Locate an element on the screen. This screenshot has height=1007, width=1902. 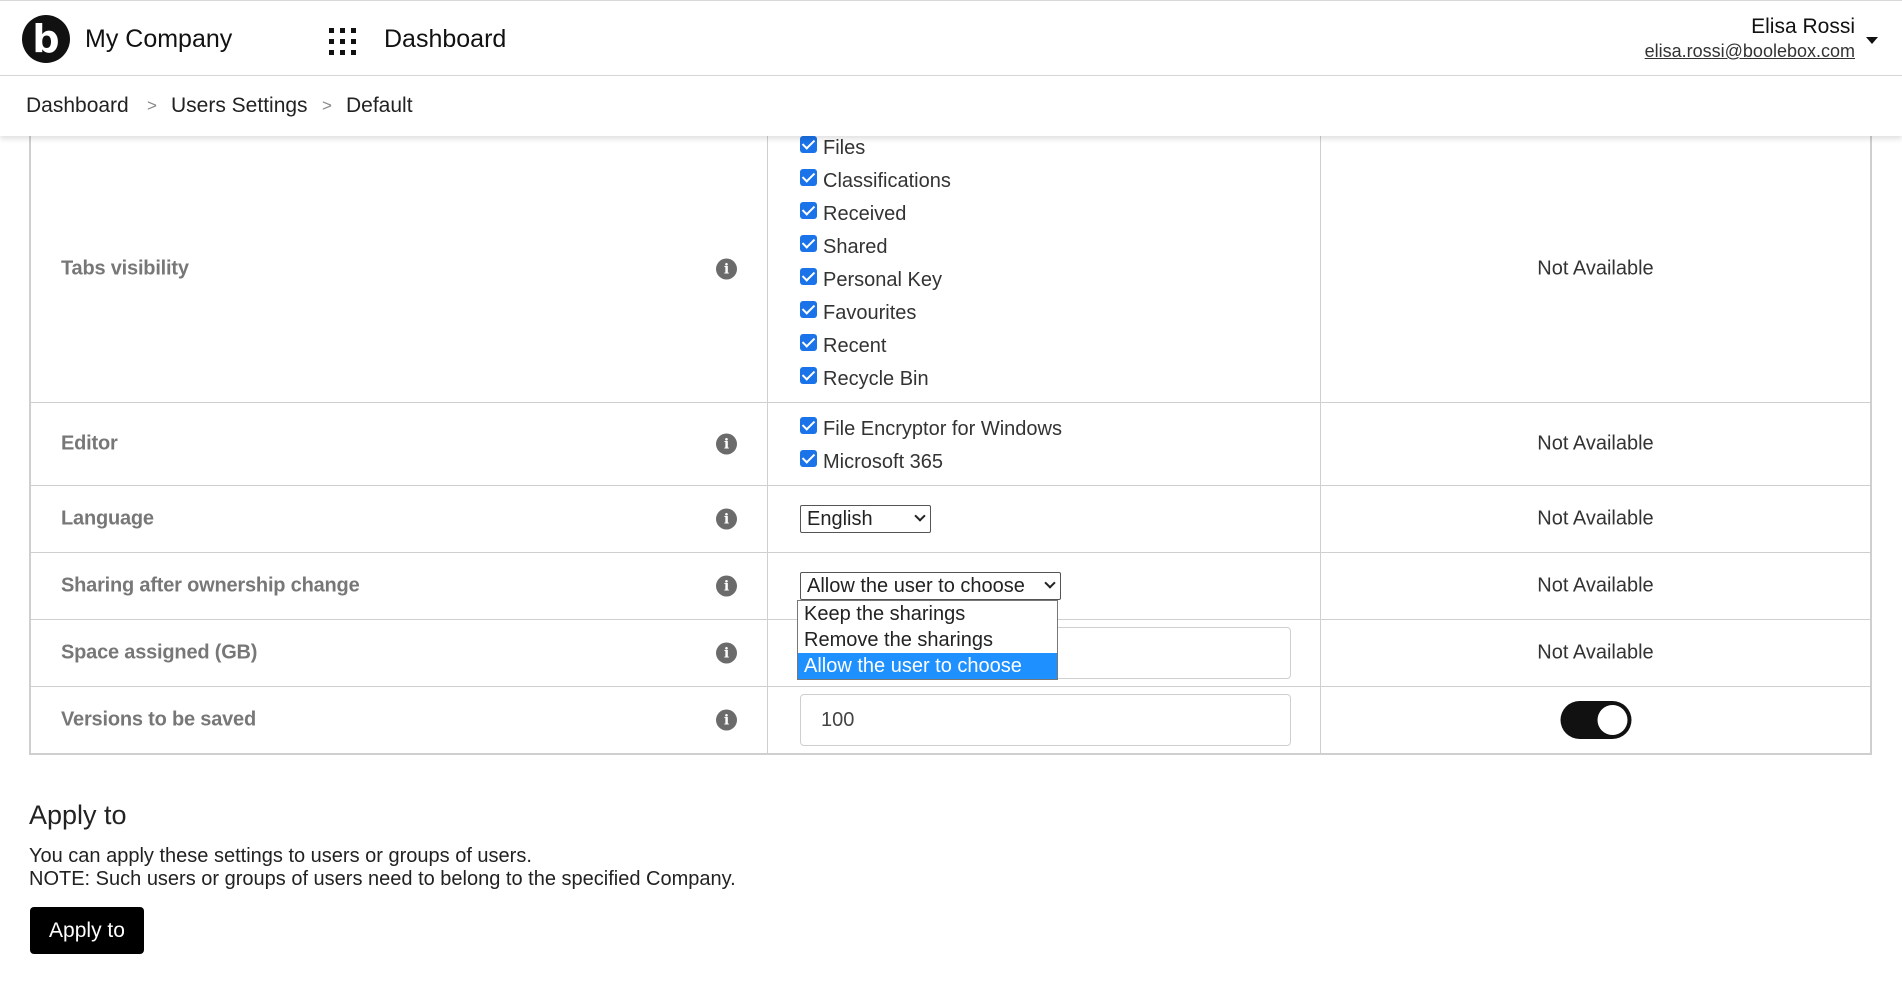
versions-input: 100 is located at coordinates (1045, 720).